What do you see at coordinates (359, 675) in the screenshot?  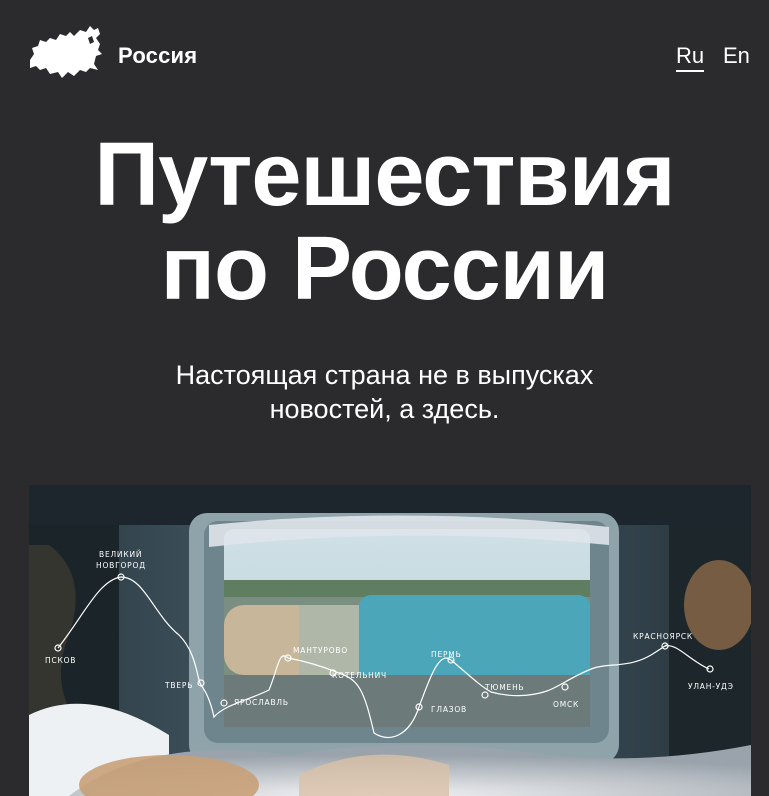 I see `city-label-kotelnich: КОТЕЛЬНИЧ` at bounding box center [359, 675].